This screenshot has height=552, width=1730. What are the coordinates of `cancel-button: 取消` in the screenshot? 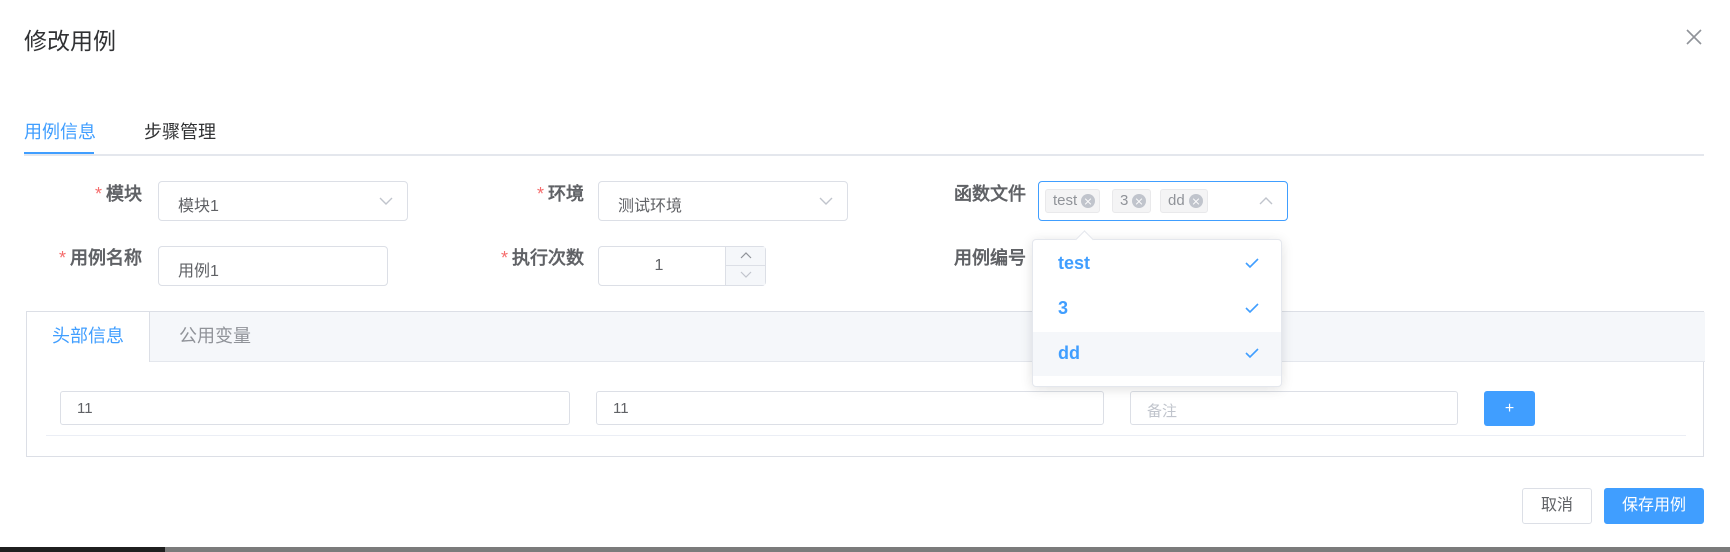 It's located at (1557, 506).